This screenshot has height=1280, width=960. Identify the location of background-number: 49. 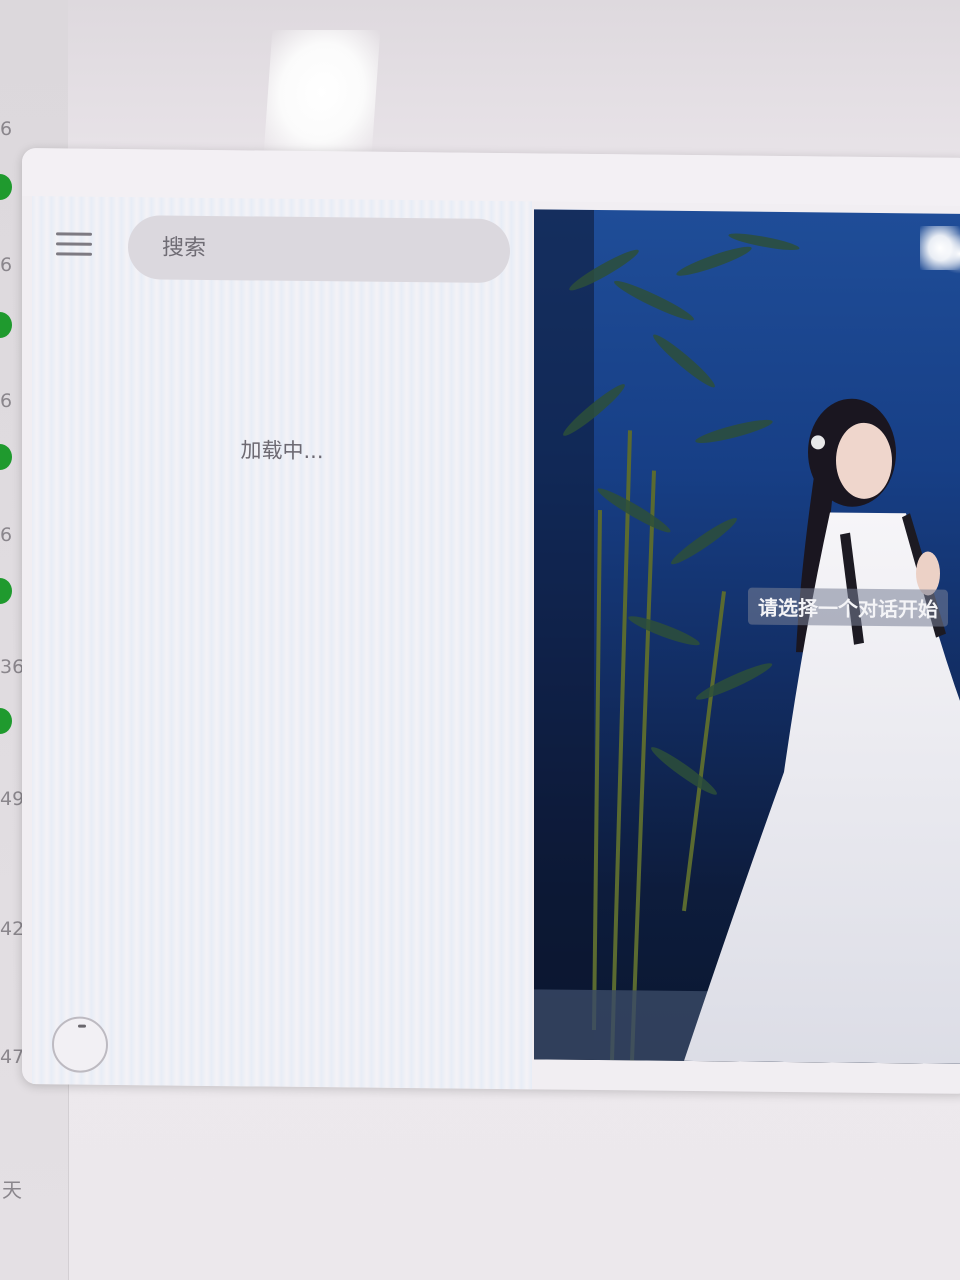
(12, 799).